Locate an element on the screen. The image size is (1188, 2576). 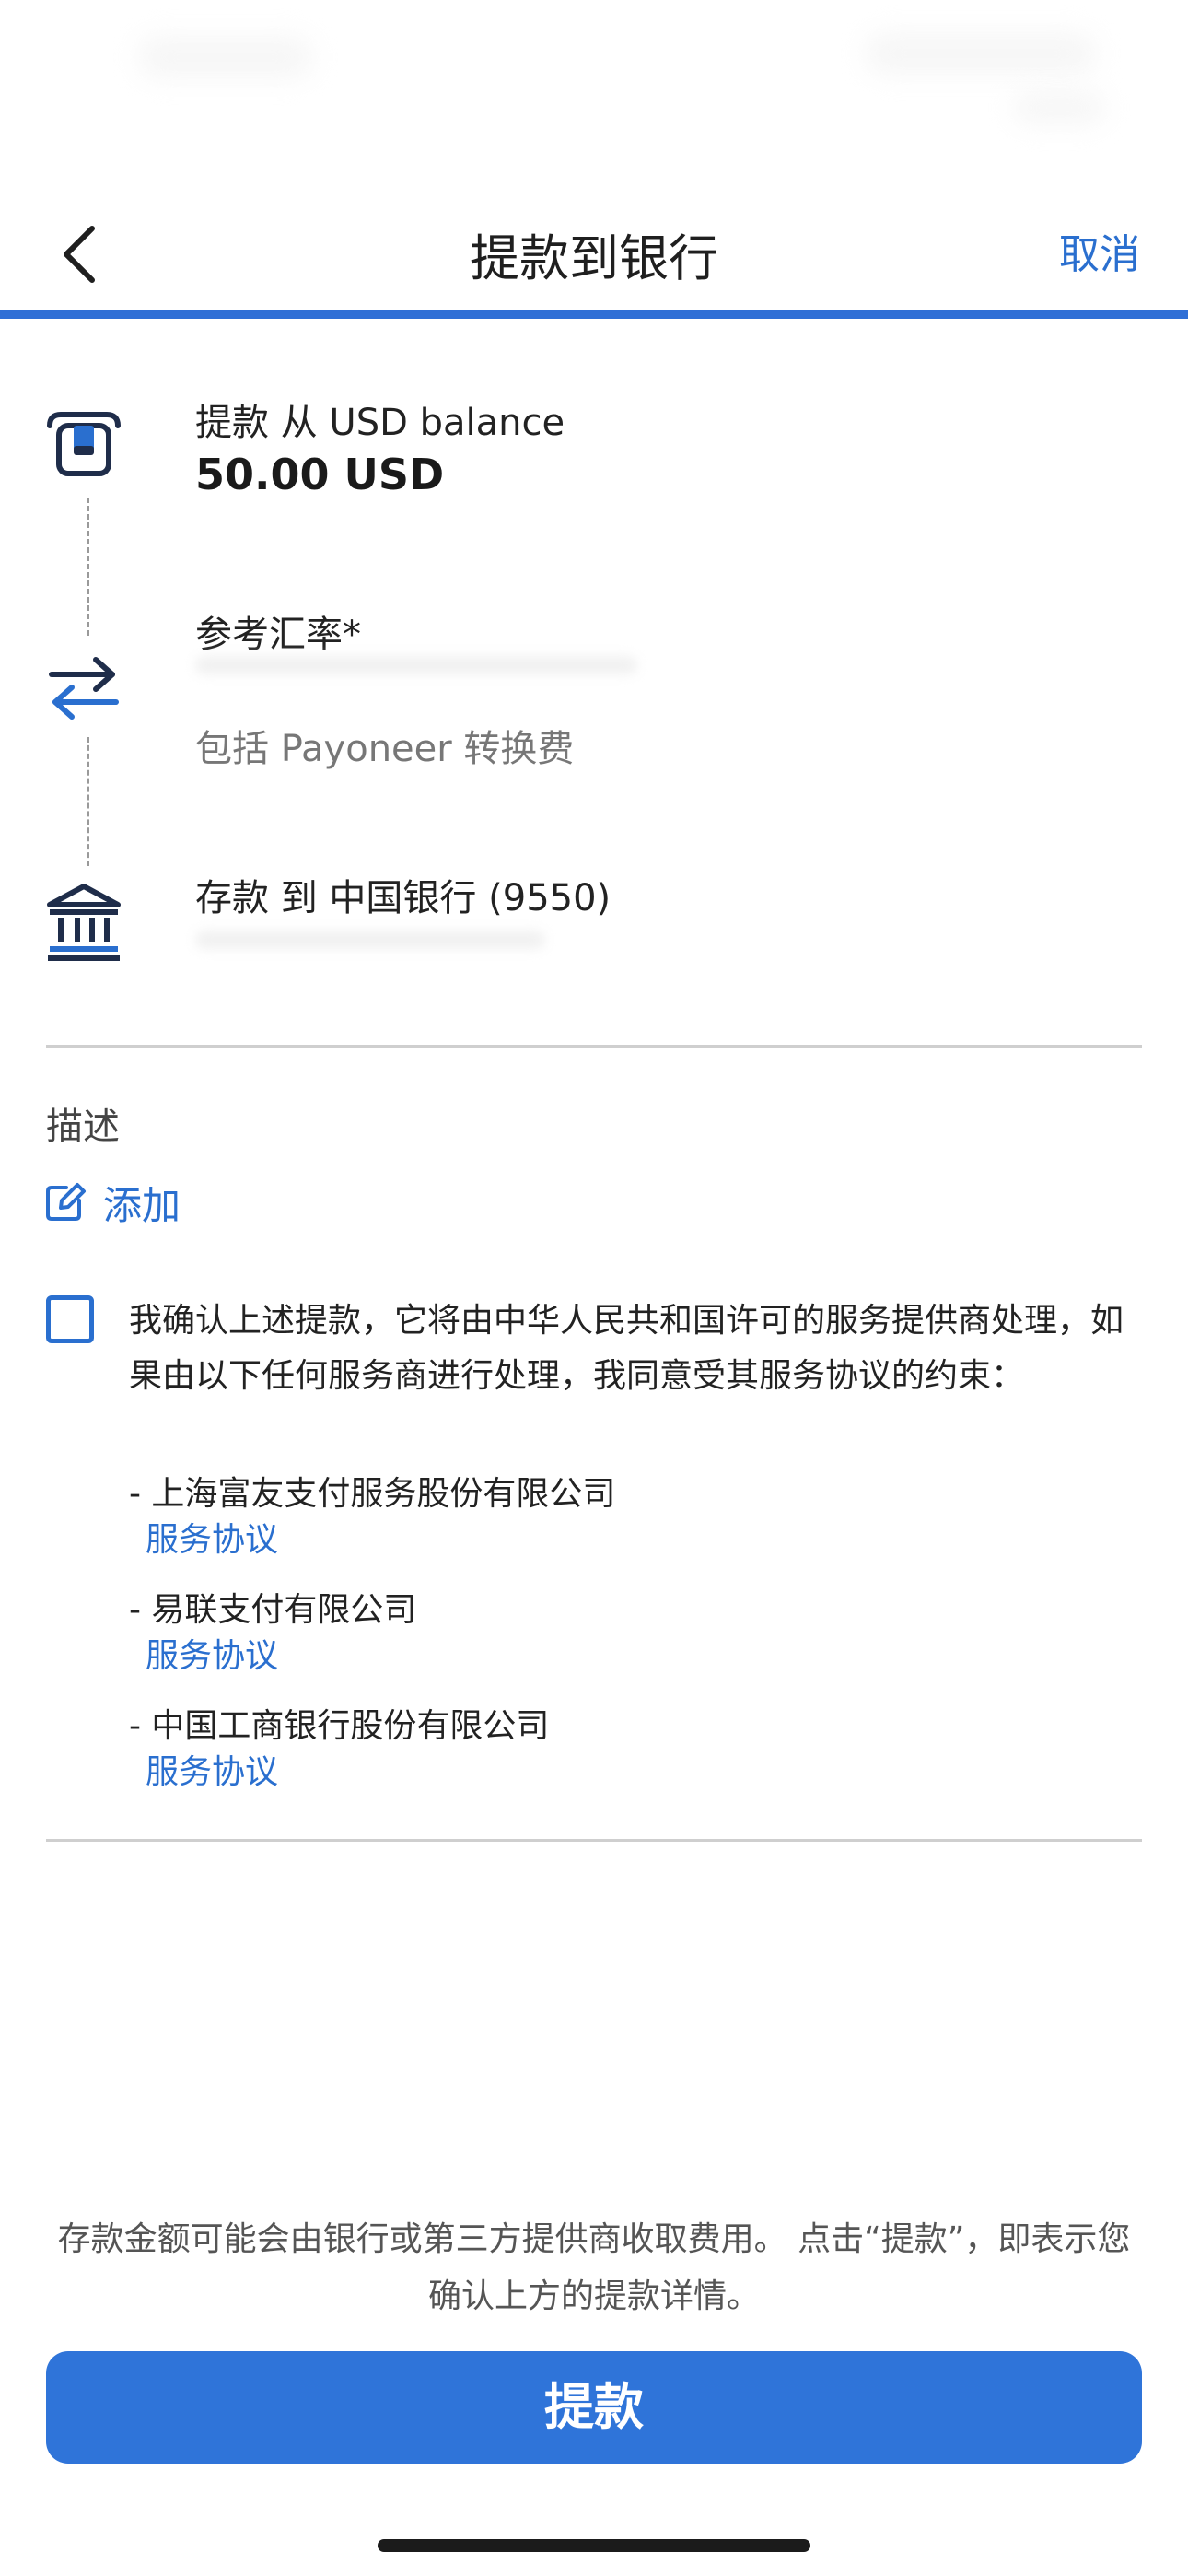
withdraw-source-label: 提款 从 USD balance is located at coordinates (380, 423).